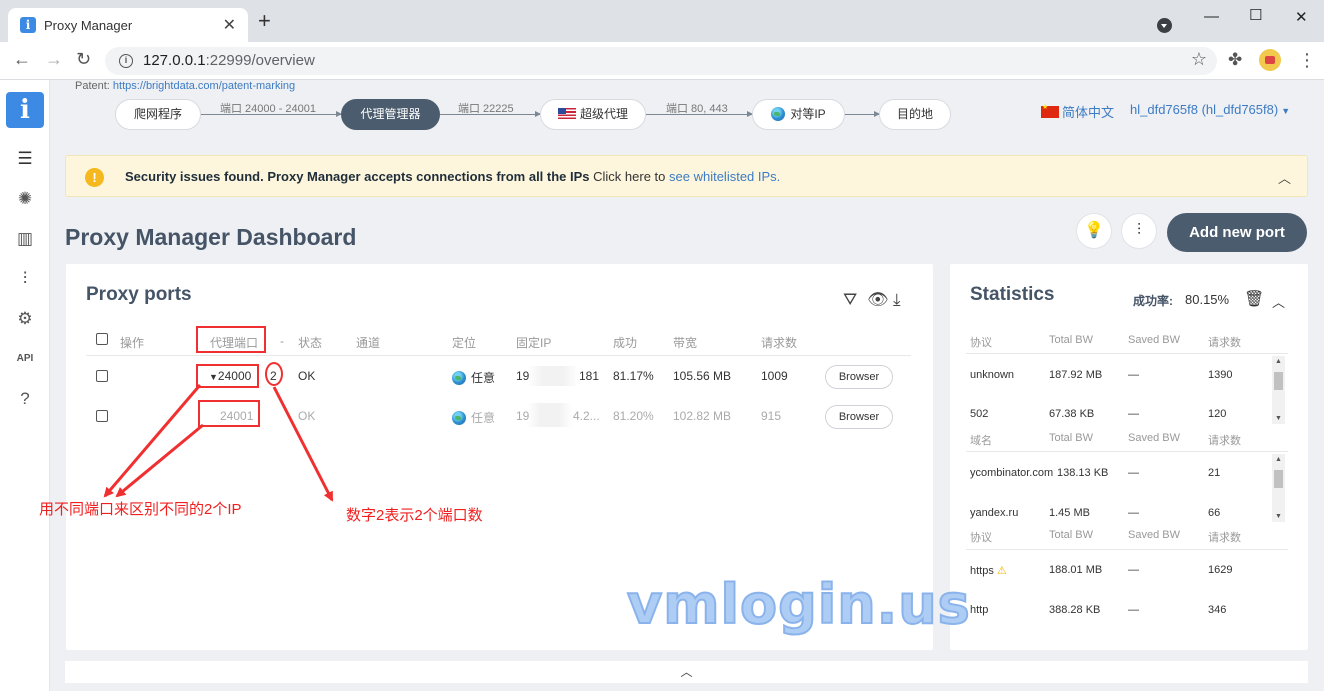 The image size is (1324, 691). I want to click on stats-req: 1390, so click(1220, 375).